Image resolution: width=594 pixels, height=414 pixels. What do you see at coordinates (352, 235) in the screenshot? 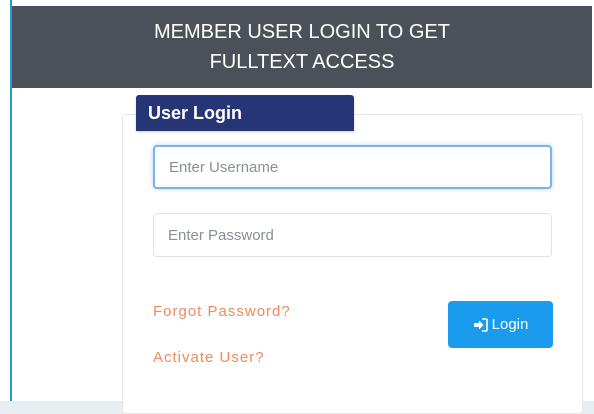
I see `password-input` at bounding box center [352, 235].